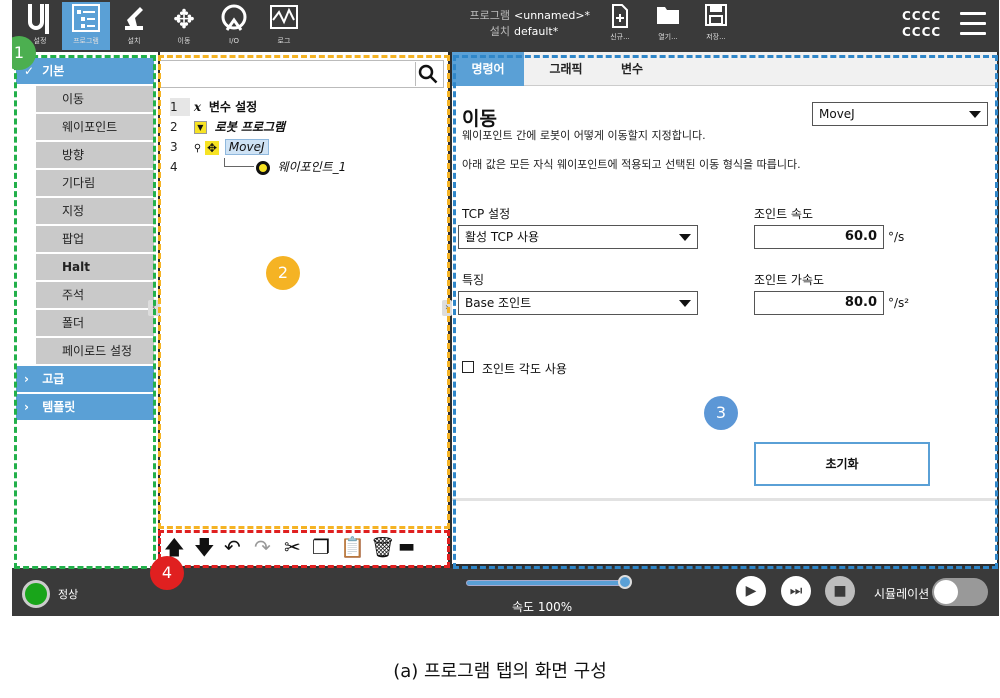 This screenshot has height=698, width=1000. What do you see at coordinates (546, 583) in the screenshot?
I see `speed-slider` at bounding box center [546, 583].